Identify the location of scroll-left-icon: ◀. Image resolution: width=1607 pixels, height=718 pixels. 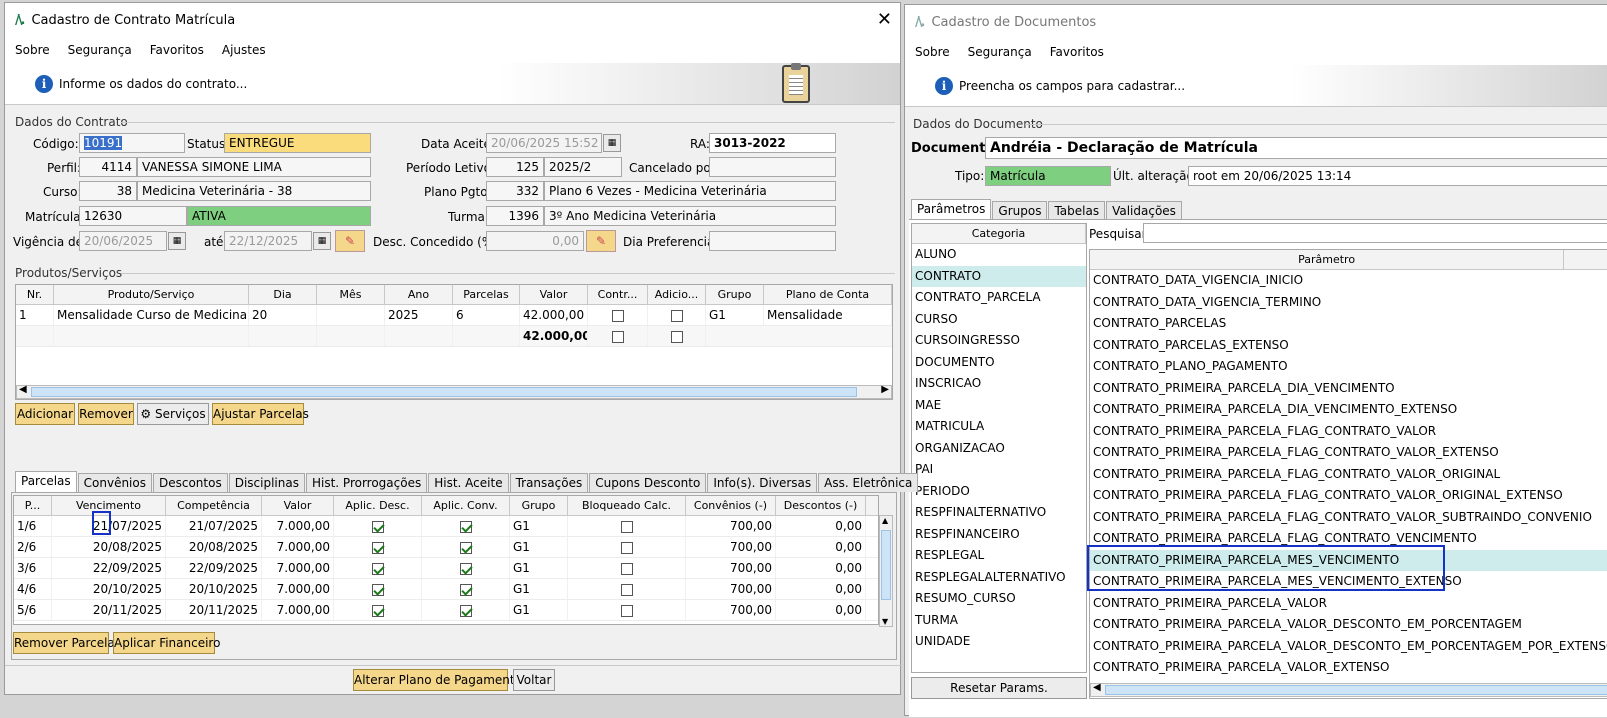
(23, 389).